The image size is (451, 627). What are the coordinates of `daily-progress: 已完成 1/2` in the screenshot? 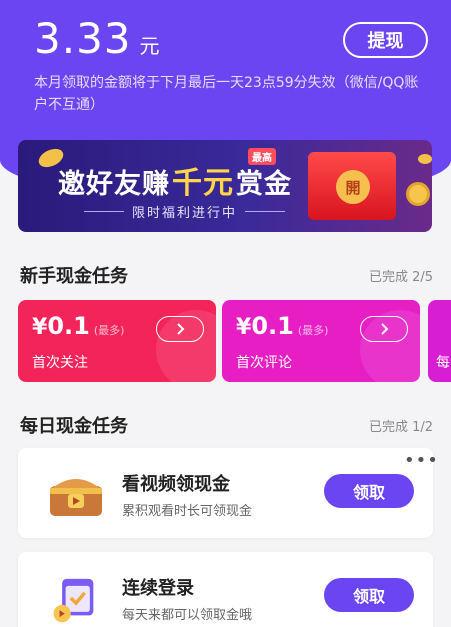 It's located at (400, 427).